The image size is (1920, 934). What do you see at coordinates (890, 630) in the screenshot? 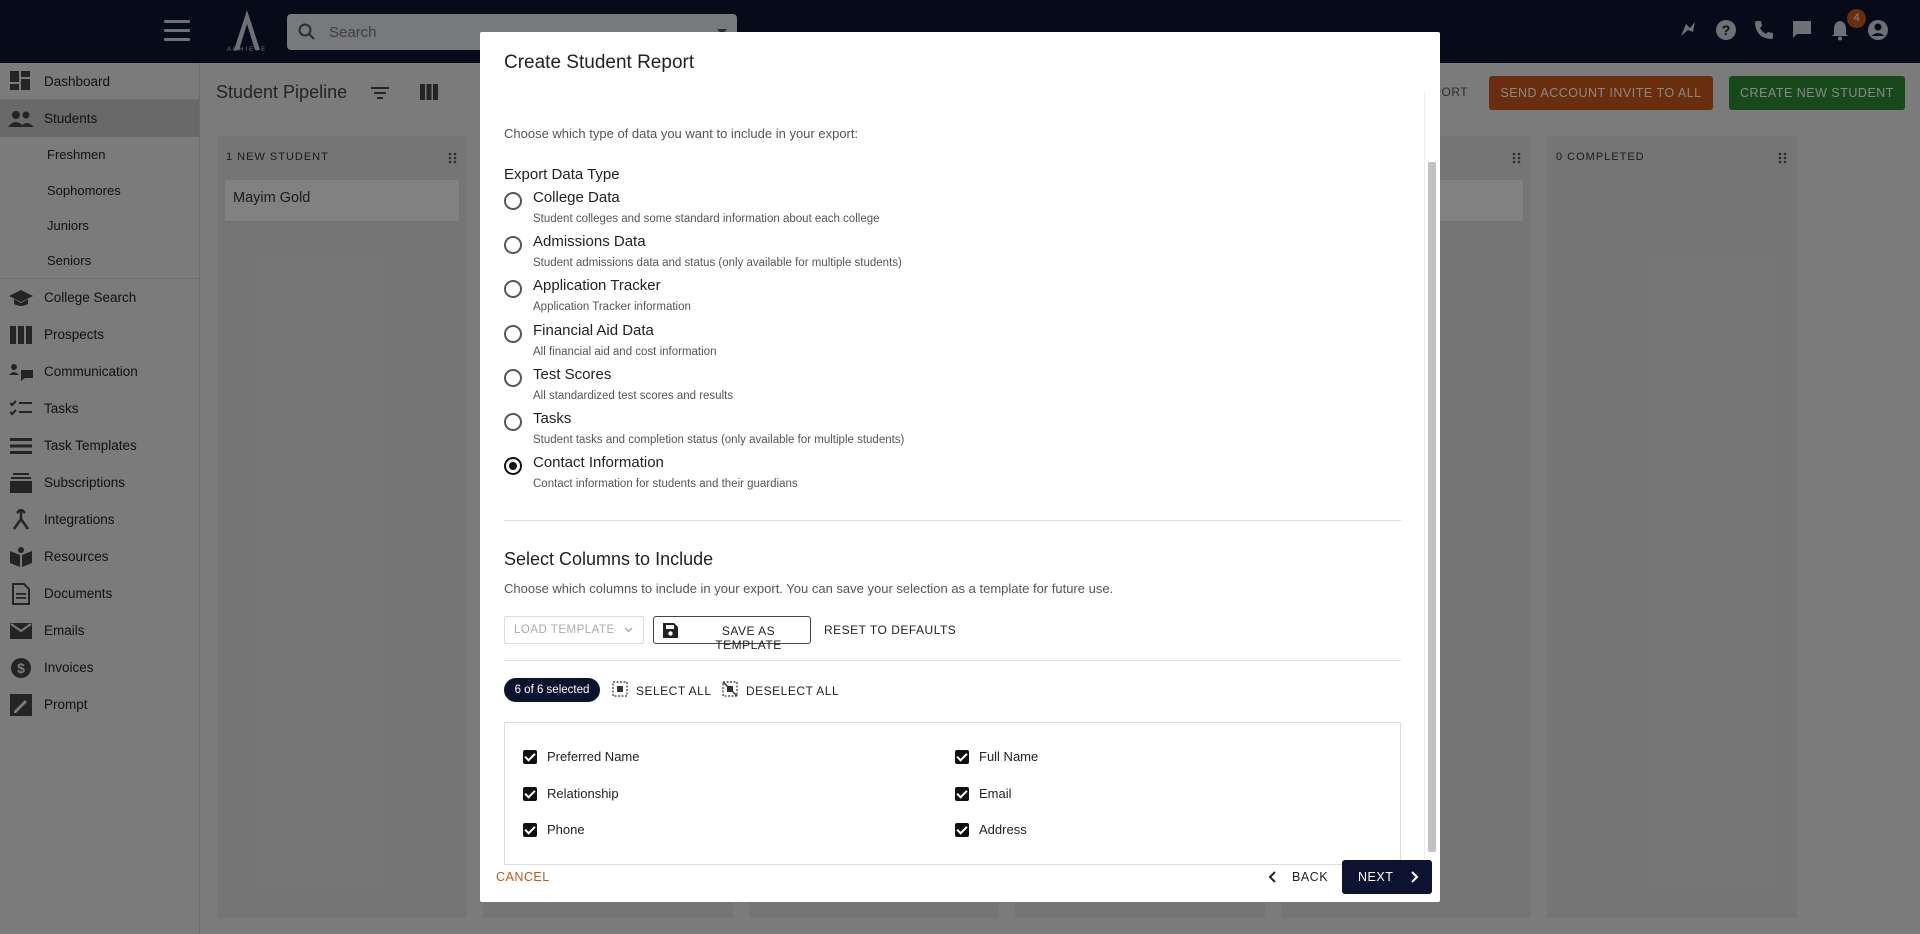
I see `reset-to-defaults-button: RESET TO DEFAULTS` at bounding box center [890, 630].